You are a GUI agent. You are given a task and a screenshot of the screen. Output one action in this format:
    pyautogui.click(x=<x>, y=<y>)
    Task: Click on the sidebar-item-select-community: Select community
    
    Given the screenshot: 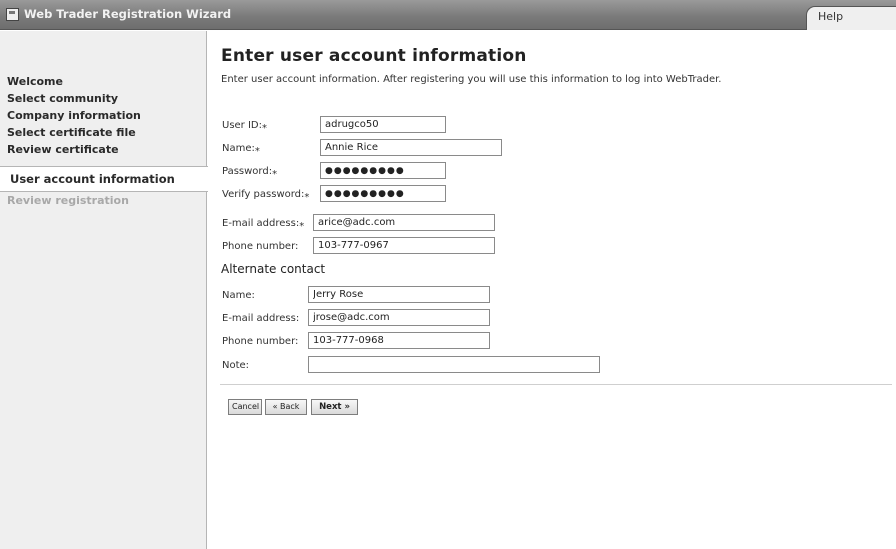 What is the action you would take?
    pyautogui.click(x=62, y=98)
    